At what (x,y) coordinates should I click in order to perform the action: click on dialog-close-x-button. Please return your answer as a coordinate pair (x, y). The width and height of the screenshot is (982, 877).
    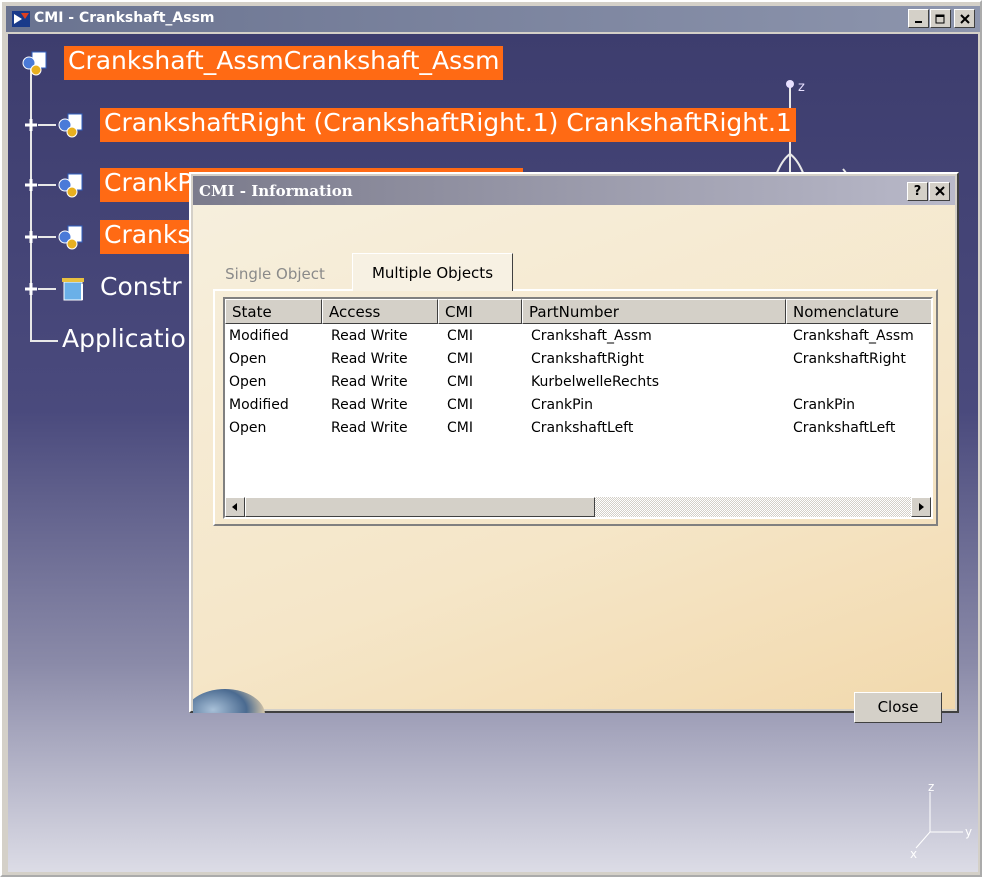
    Looking at the image, I should click on (939, 191).